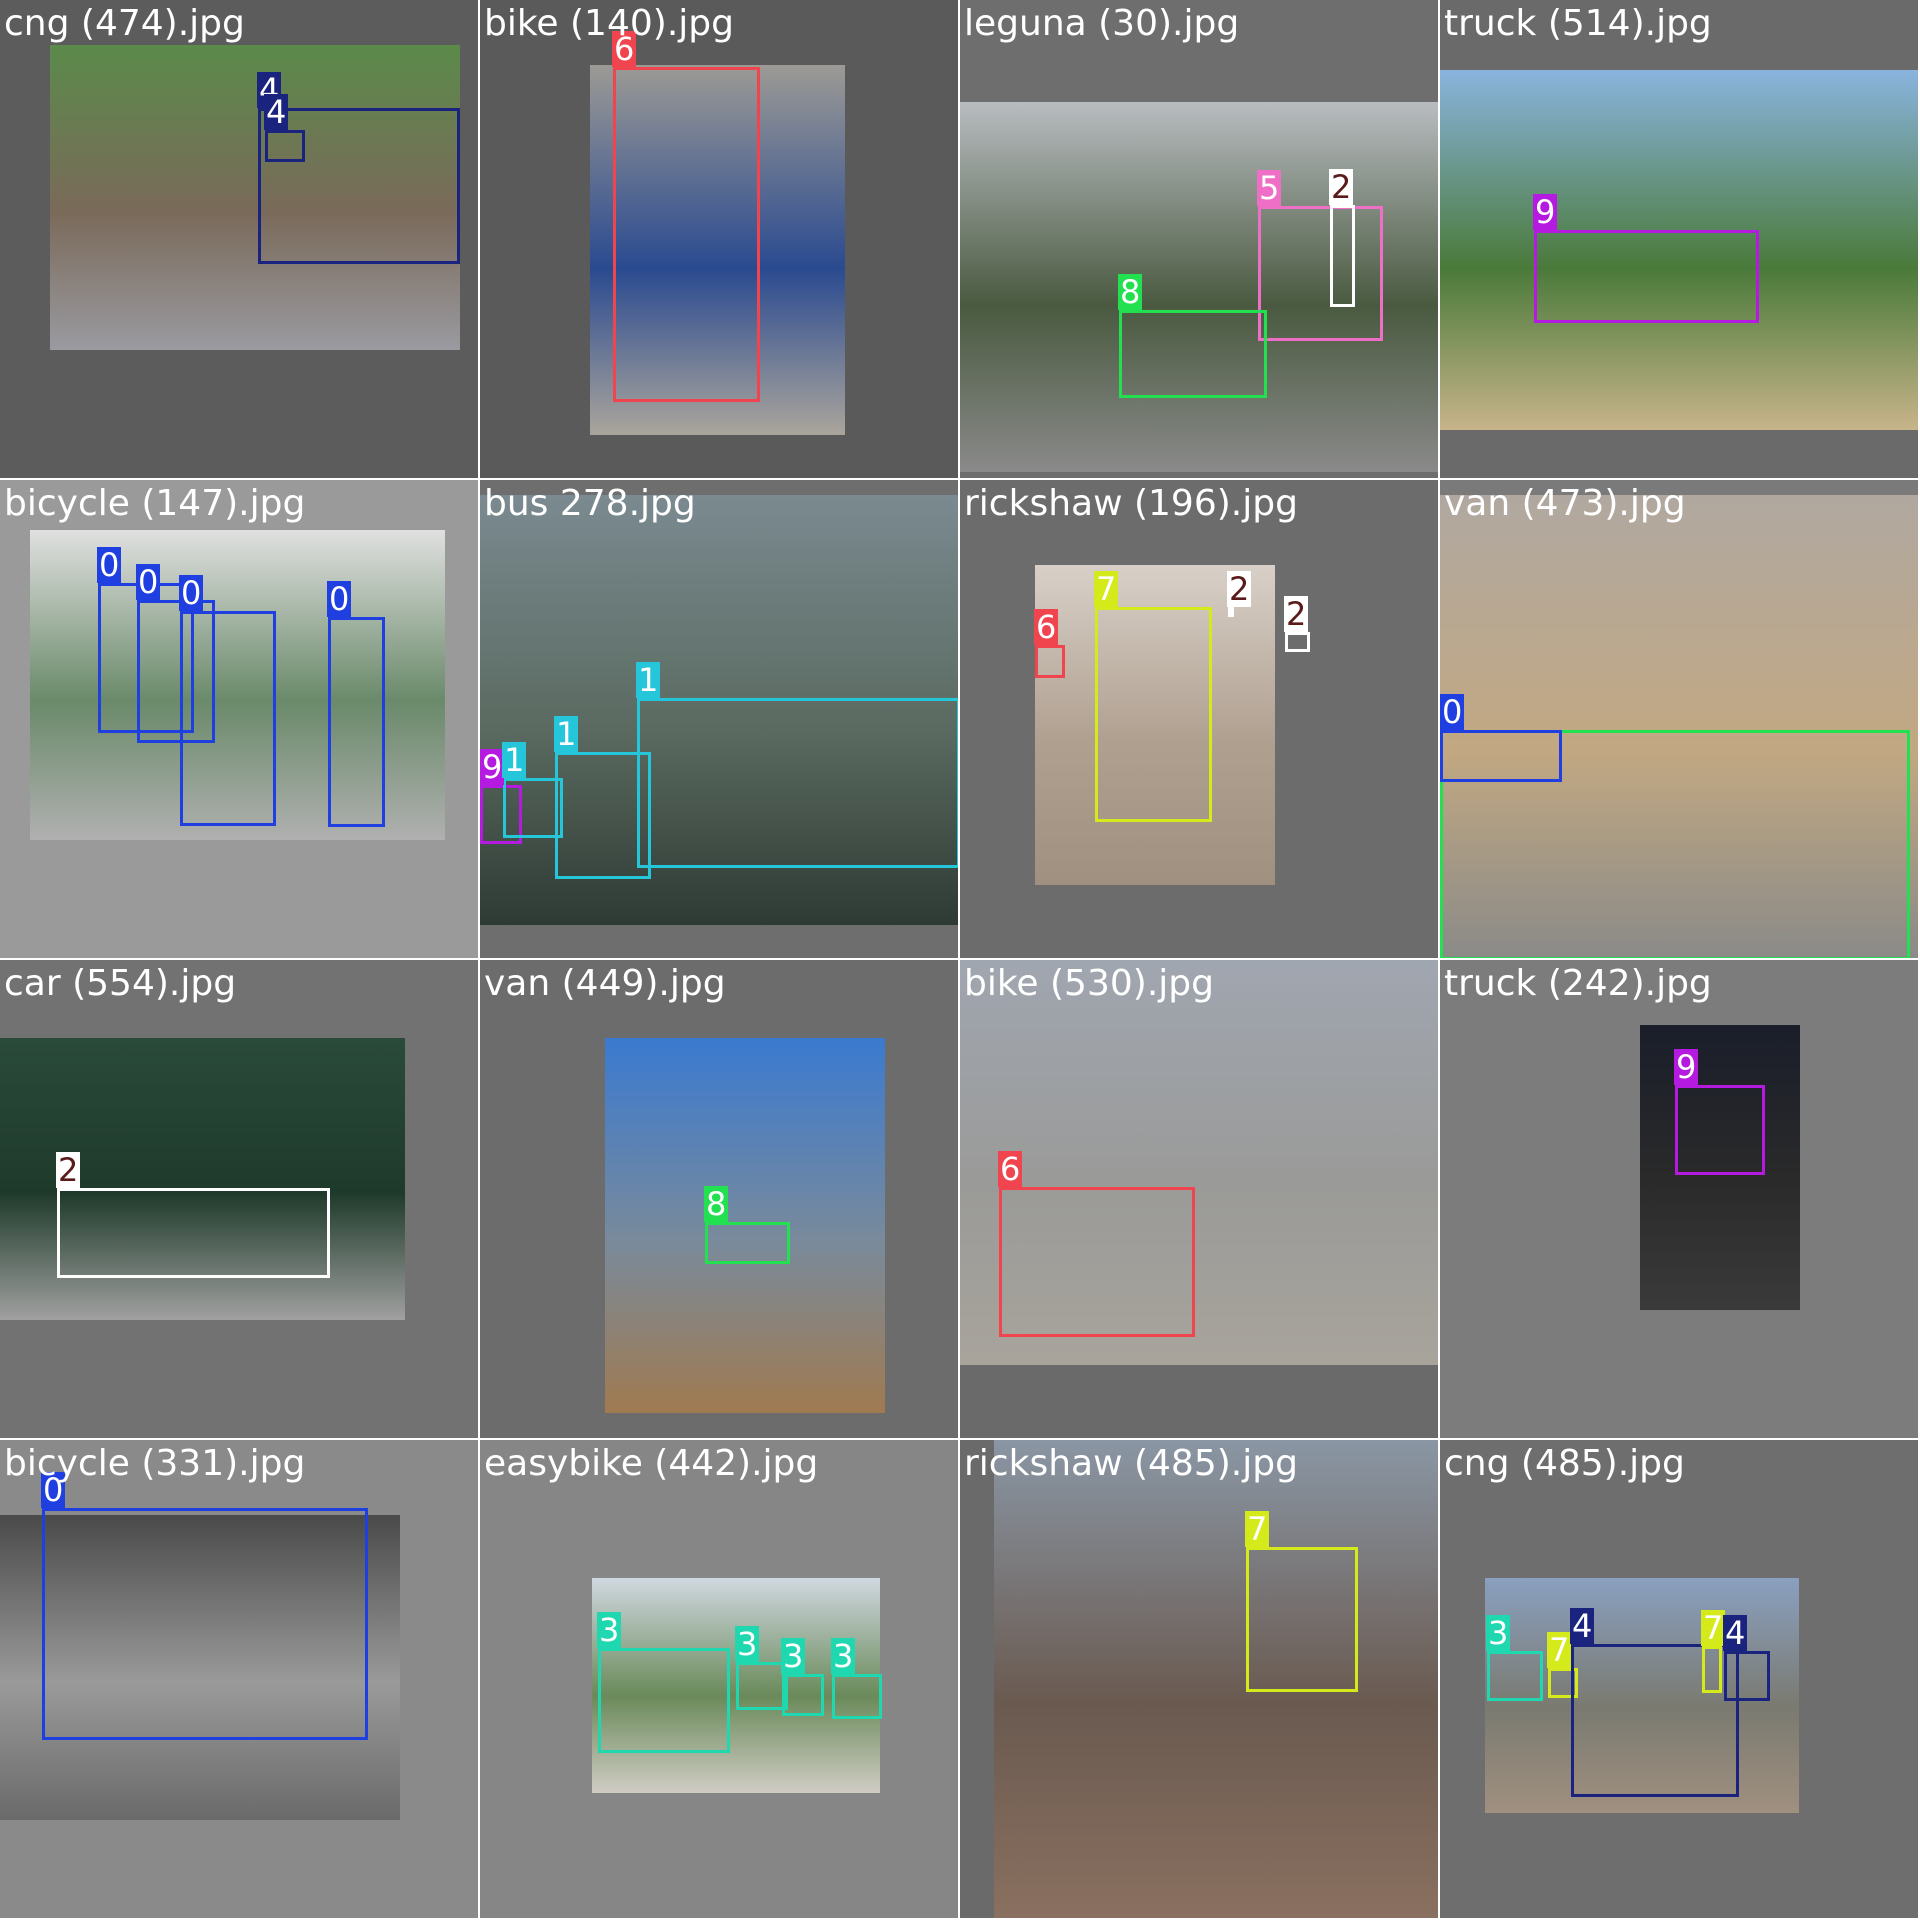 The width and height of the screenshot is (1920, 1920). What do you see at coordinates (1578, 23) in the screenshot?
I see `tile-filename: truck (514).jpg` at bounding box center [1578, 23].